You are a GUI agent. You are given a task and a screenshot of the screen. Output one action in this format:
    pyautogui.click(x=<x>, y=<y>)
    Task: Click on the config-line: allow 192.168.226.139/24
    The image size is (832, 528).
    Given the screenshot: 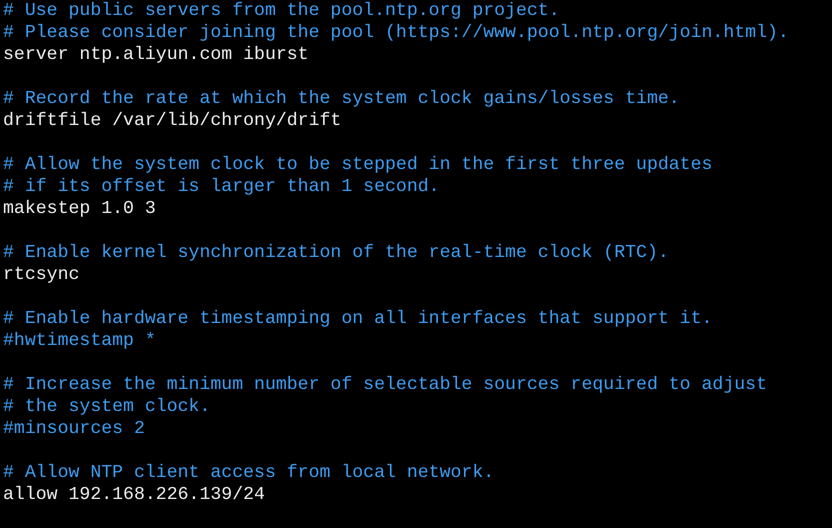 What is the action you would take?
    pyautogui.click(x=134, y=495)
    